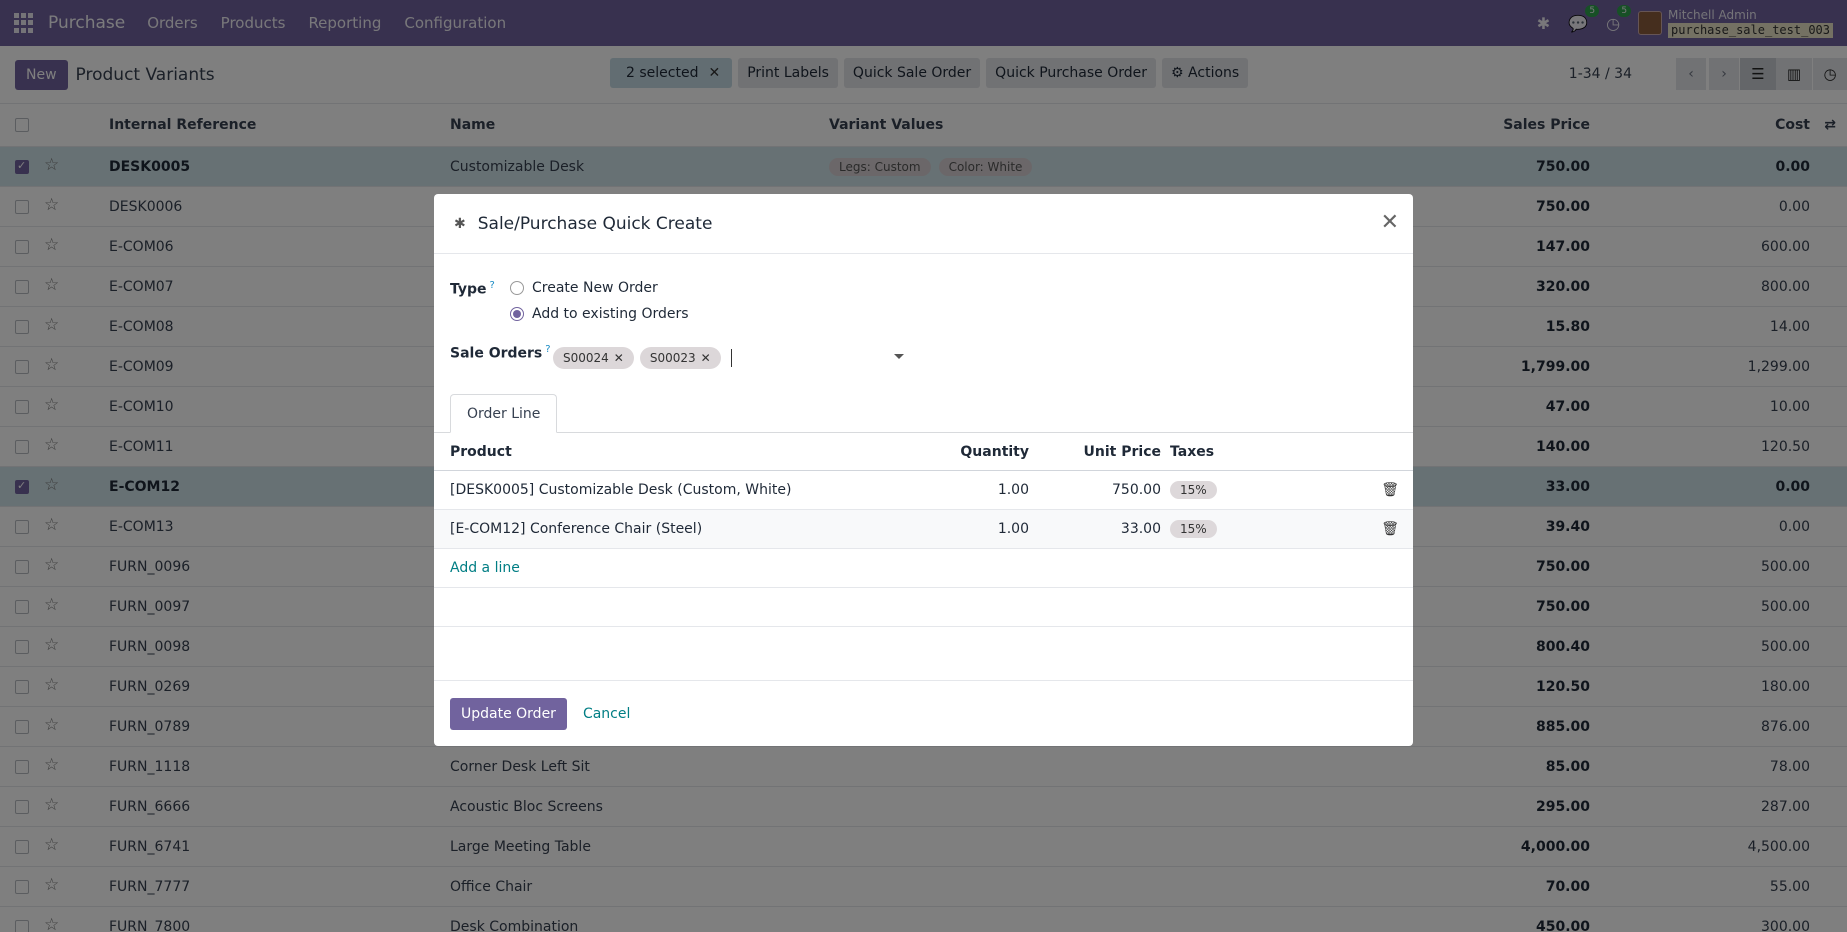 This screenshot has height=932, width=1847. Describe the element at coordinates (1192, 451) in the screenshot. I see `column-taxes: Taxes` at that location.